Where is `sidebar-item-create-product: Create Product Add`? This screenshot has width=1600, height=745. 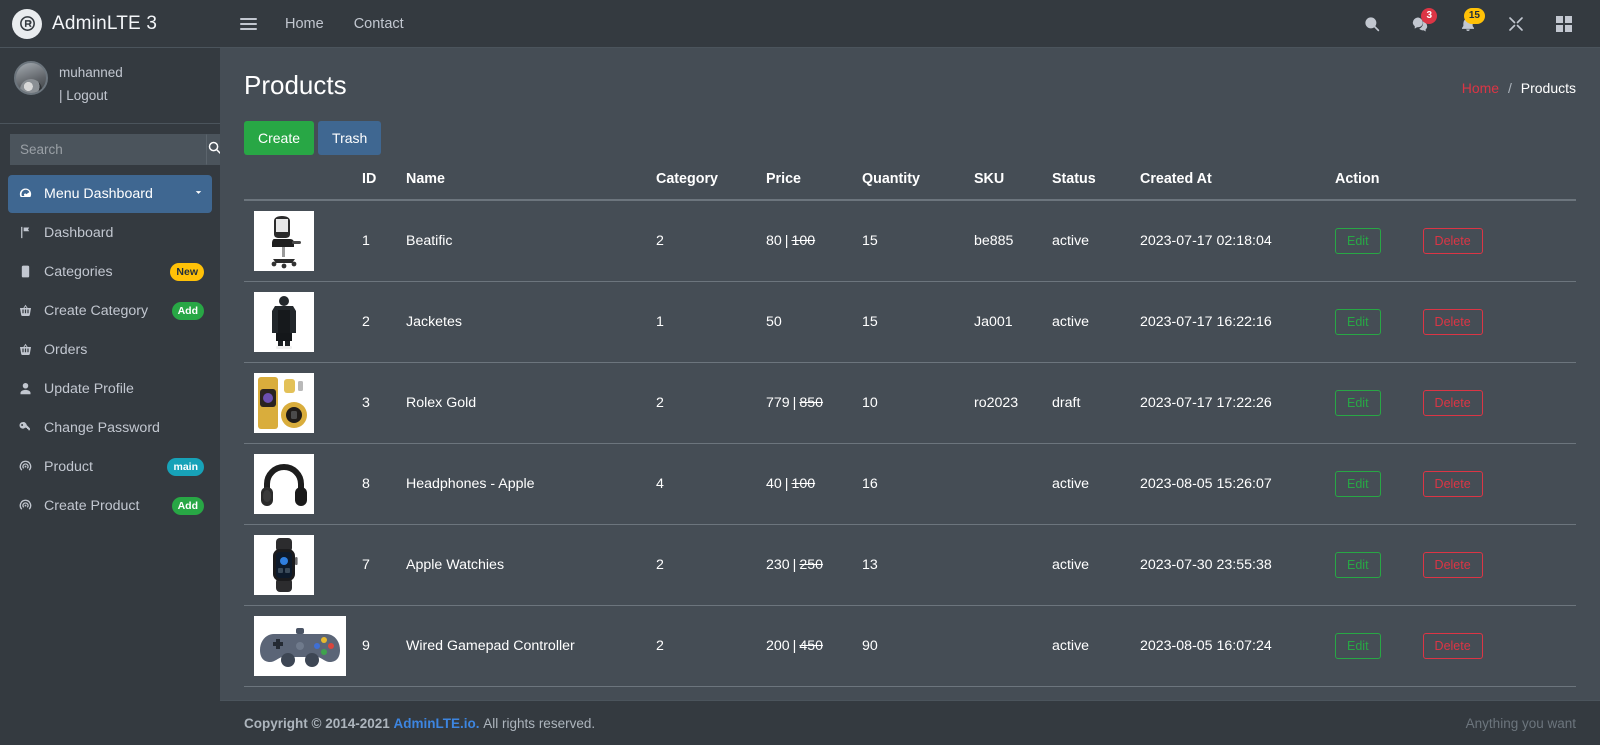
sidebar-item-create-product: Create Product Add is located at coordinates (110, 506).